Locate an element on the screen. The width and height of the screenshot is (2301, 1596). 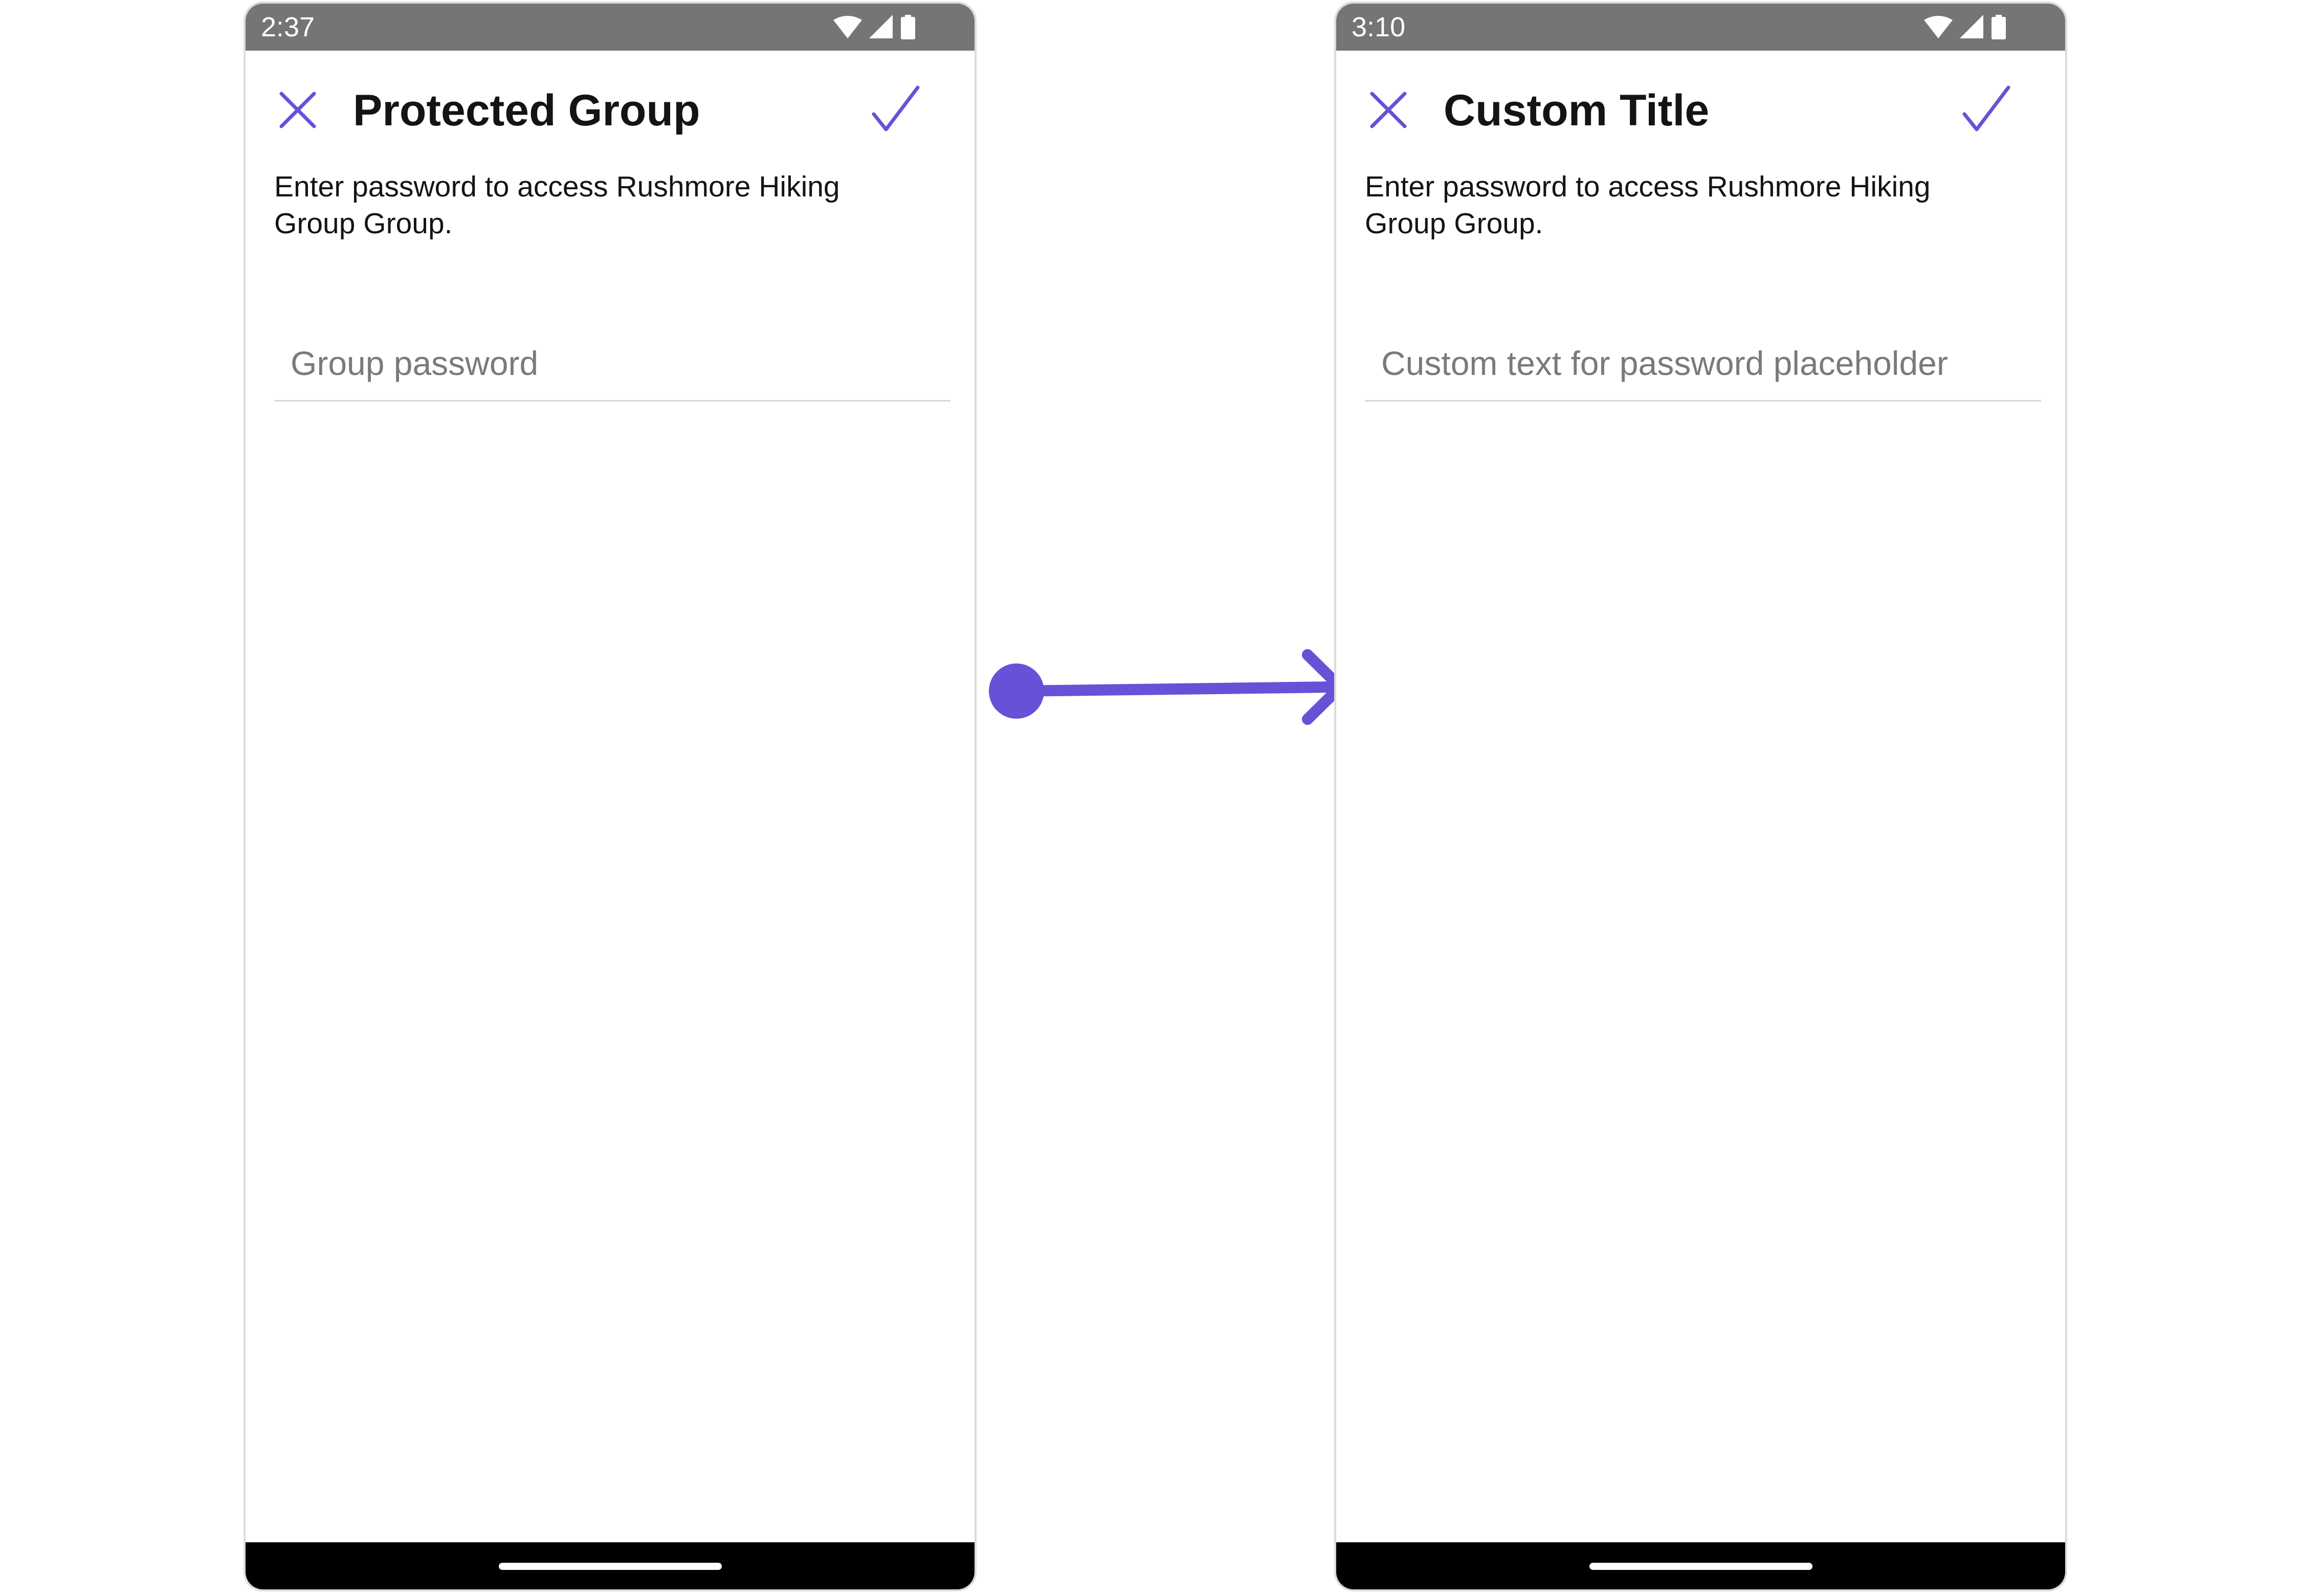
page-title: Protected Group is located at coordinates (526, 110).